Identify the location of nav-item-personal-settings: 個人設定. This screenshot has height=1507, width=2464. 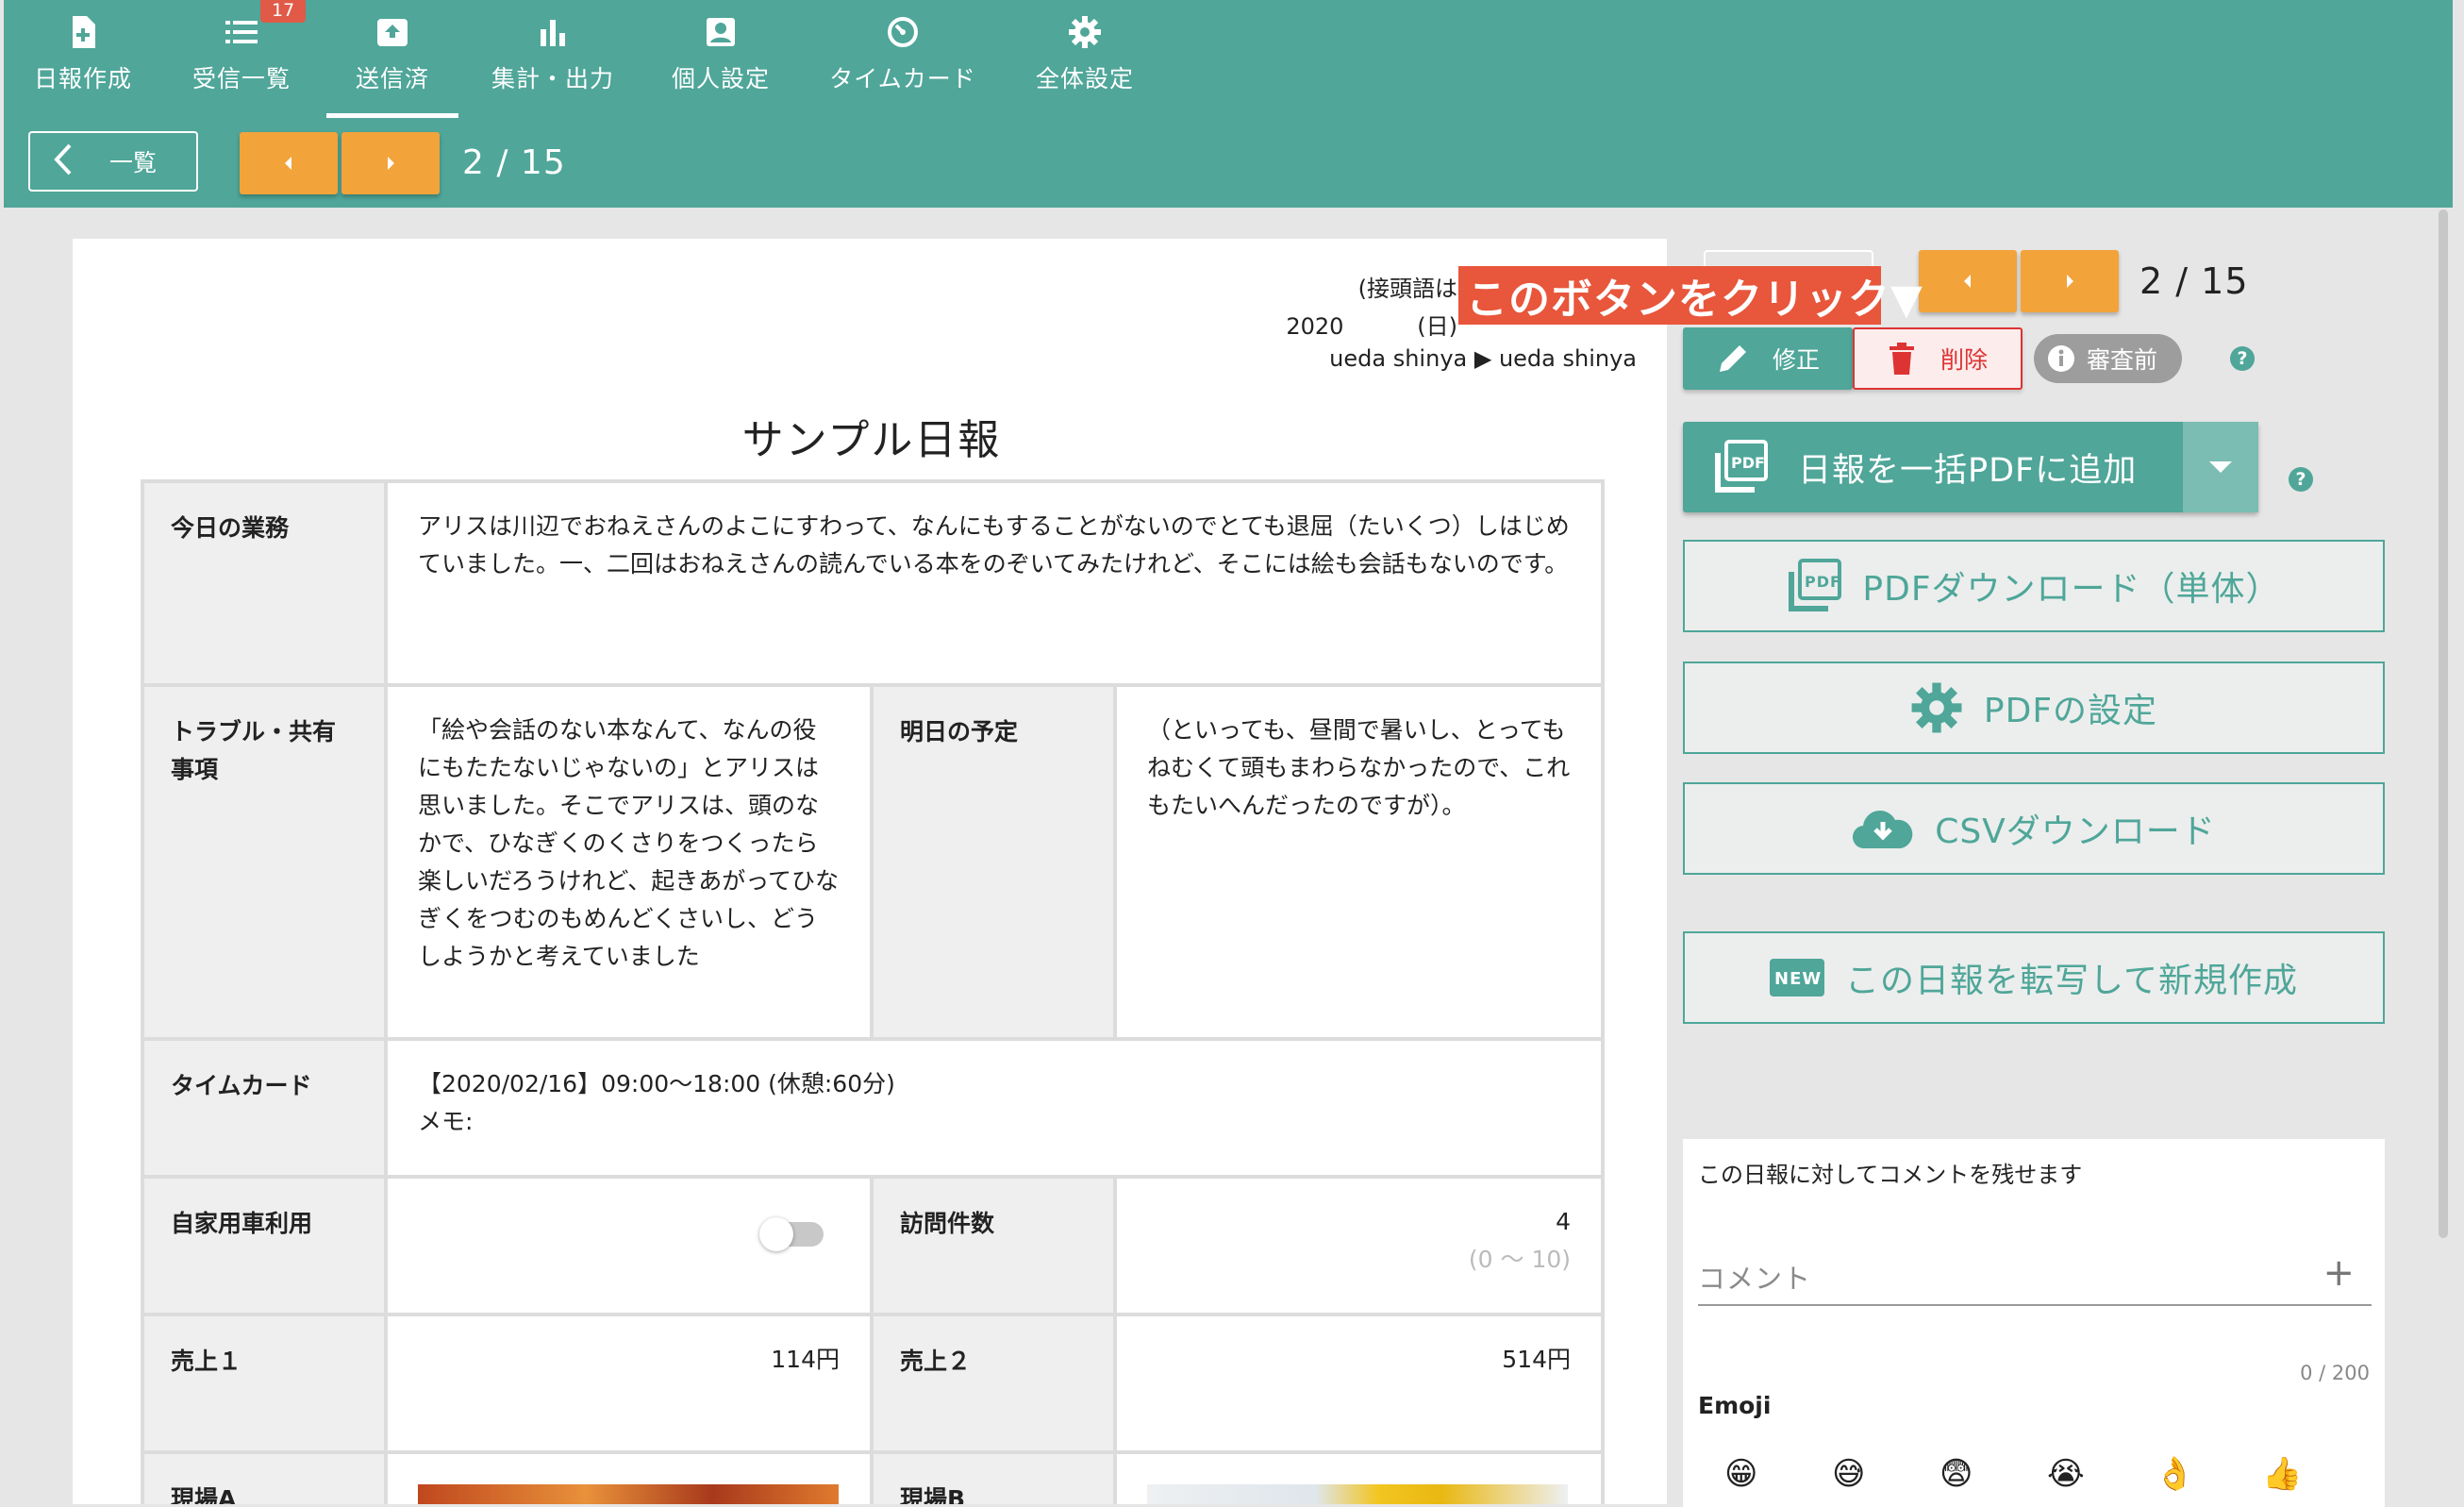
(721, 59).